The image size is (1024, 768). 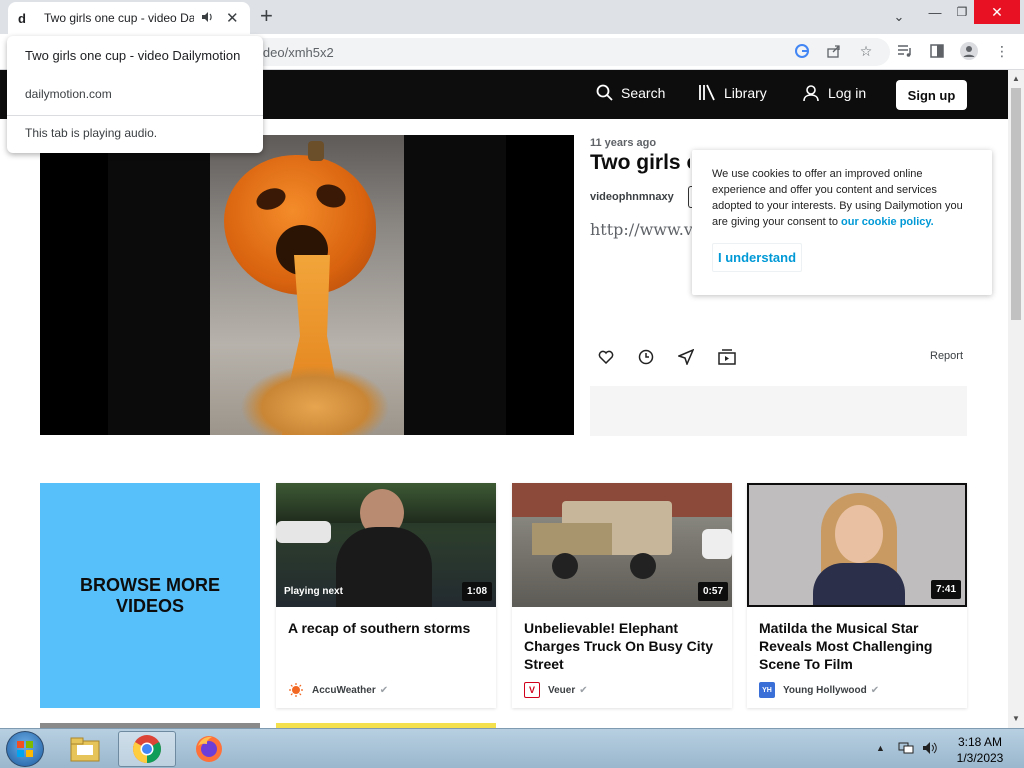 What do you see at coordinates (778, 411) in the screenshot?
I see `ad-placeholder` at bounding box center [778, 411].